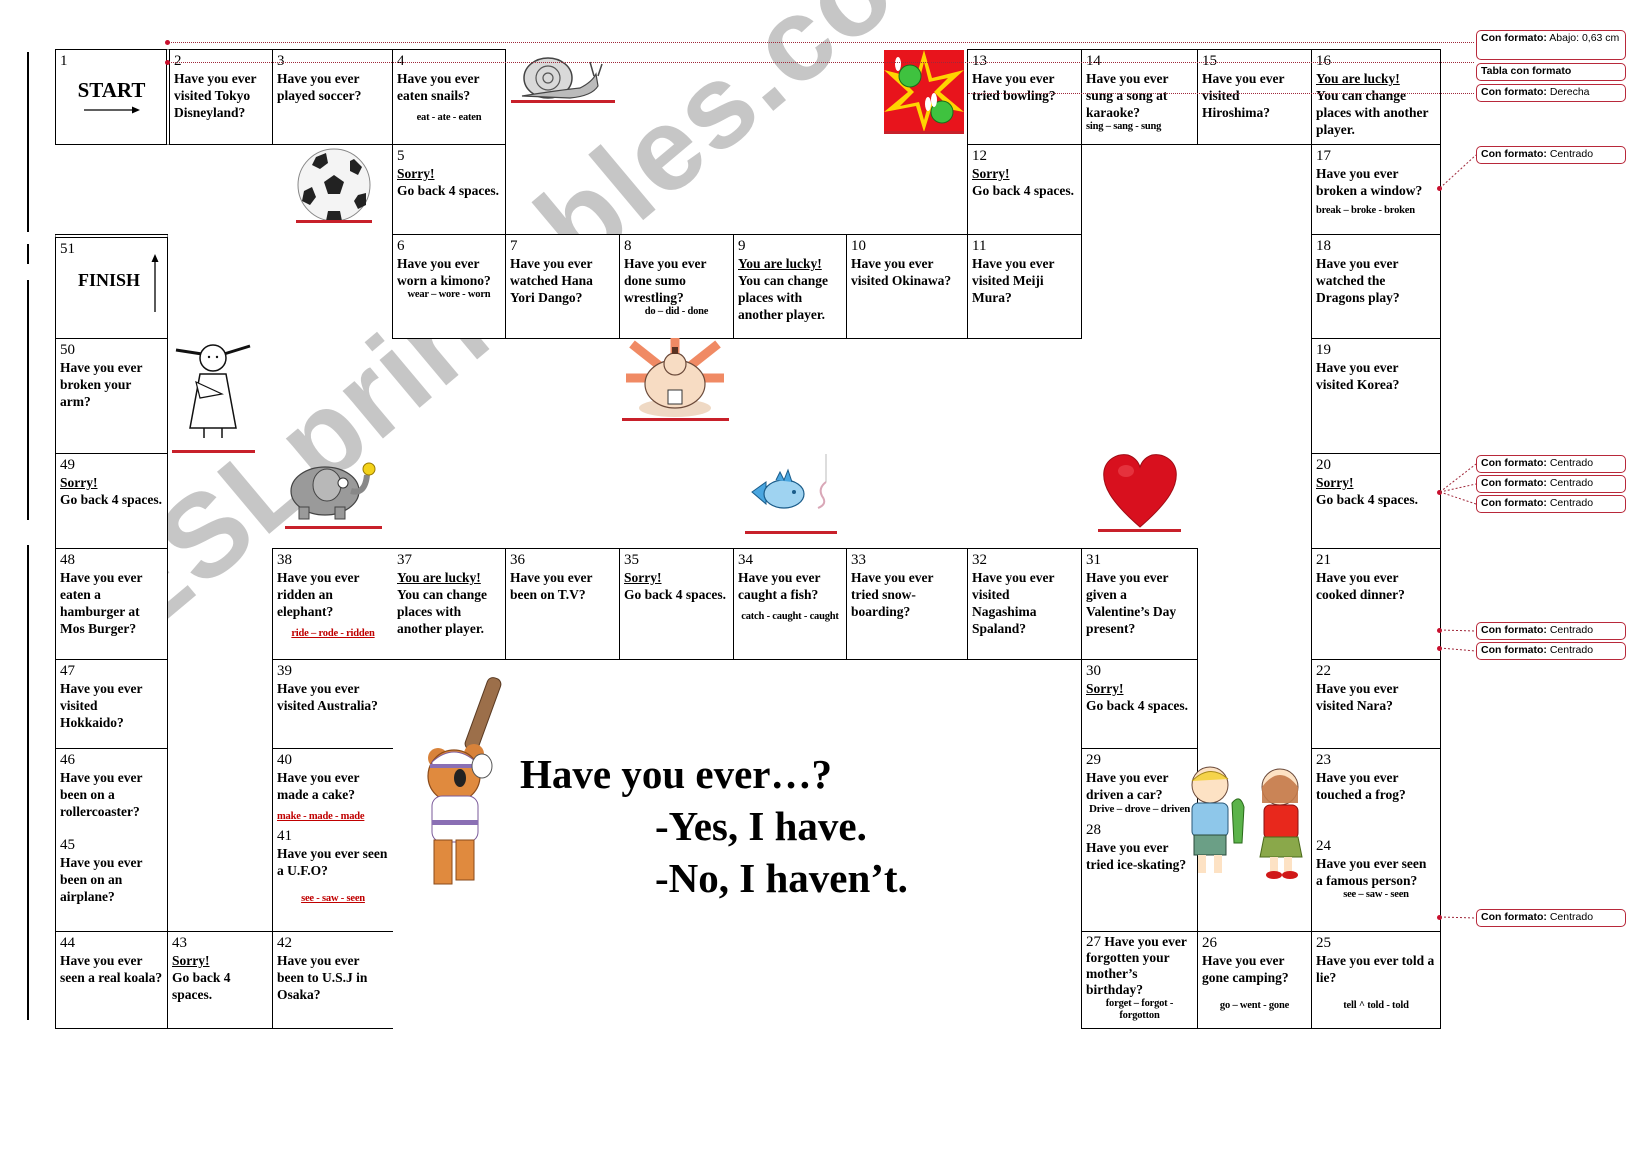 This screenshot has width=1641, height=1157. What do you see at coordinates (1247, 822) in the screenshot?
I see `kids-with-frog-picture` at bounding box center [1247, 822].